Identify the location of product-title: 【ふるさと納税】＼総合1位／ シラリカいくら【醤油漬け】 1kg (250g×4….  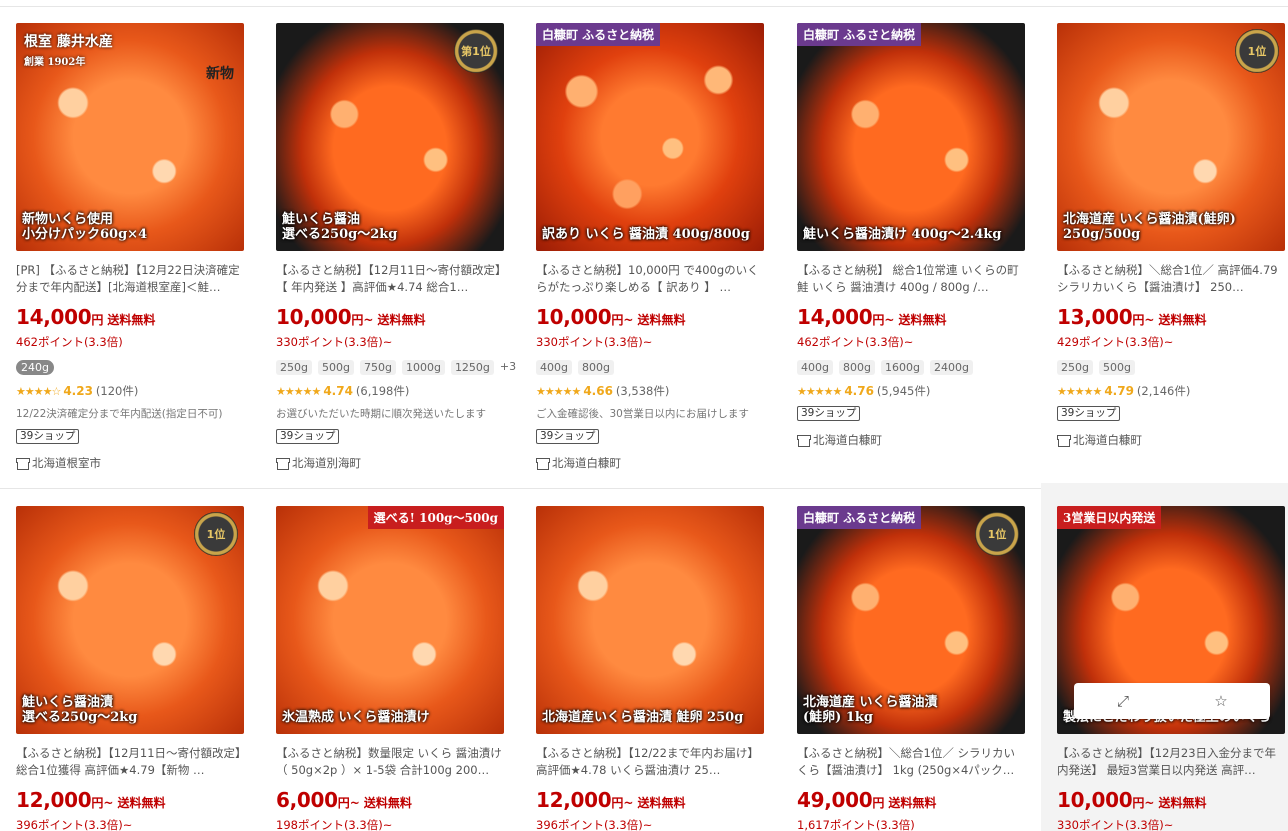
(911, 762).